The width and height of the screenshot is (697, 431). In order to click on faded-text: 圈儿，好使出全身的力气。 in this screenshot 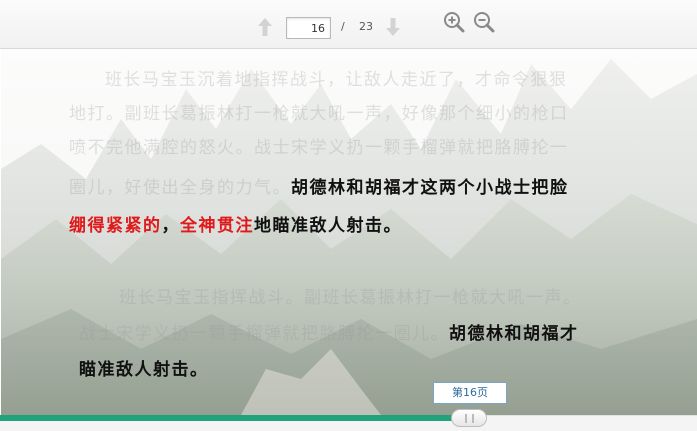, I will do `click(180, 188)`.